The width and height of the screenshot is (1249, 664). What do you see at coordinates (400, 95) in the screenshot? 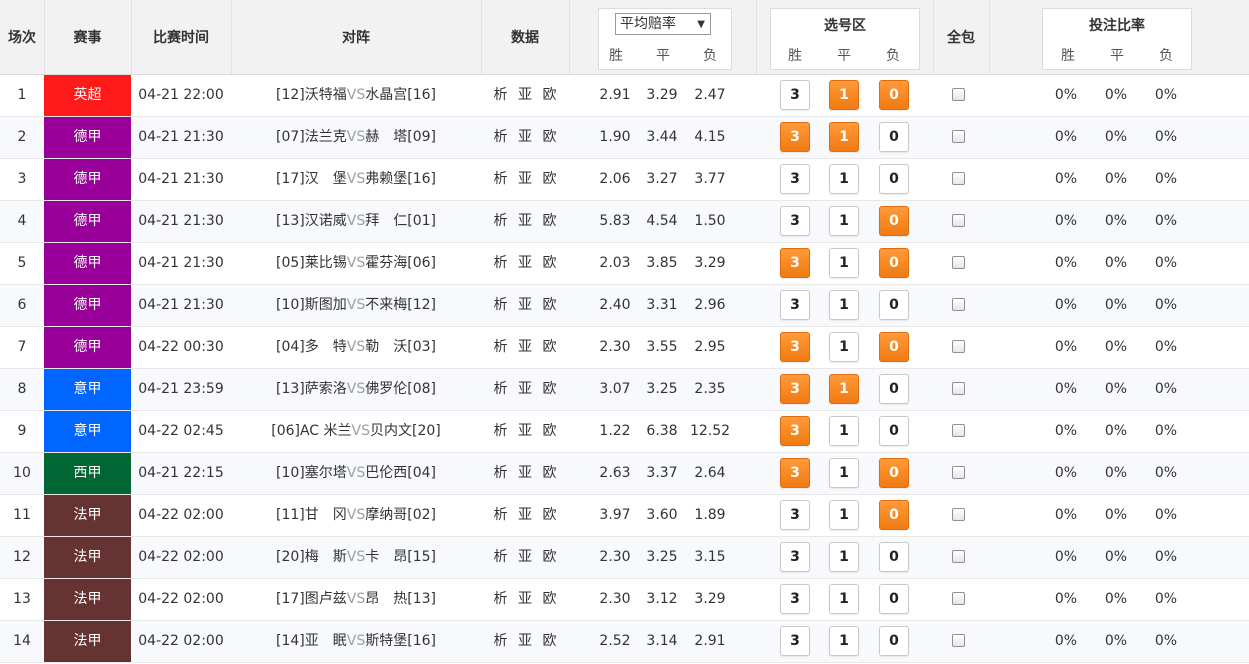
I see `away-team: 水晶宫[16]` at bounding box center [400, 95].